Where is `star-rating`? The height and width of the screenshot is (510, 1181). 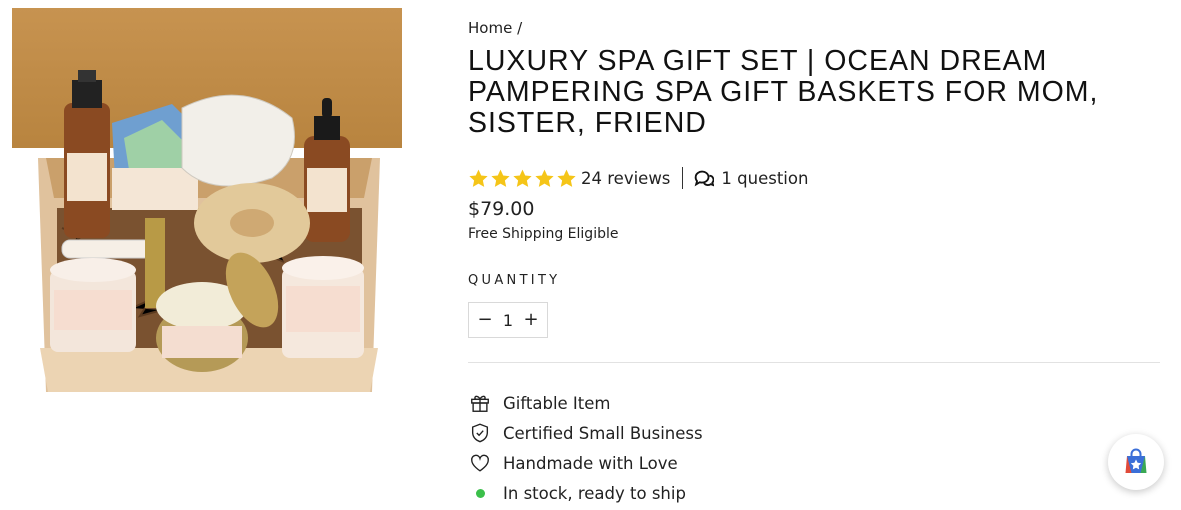
star-rating is located at coordinates (522, 178).